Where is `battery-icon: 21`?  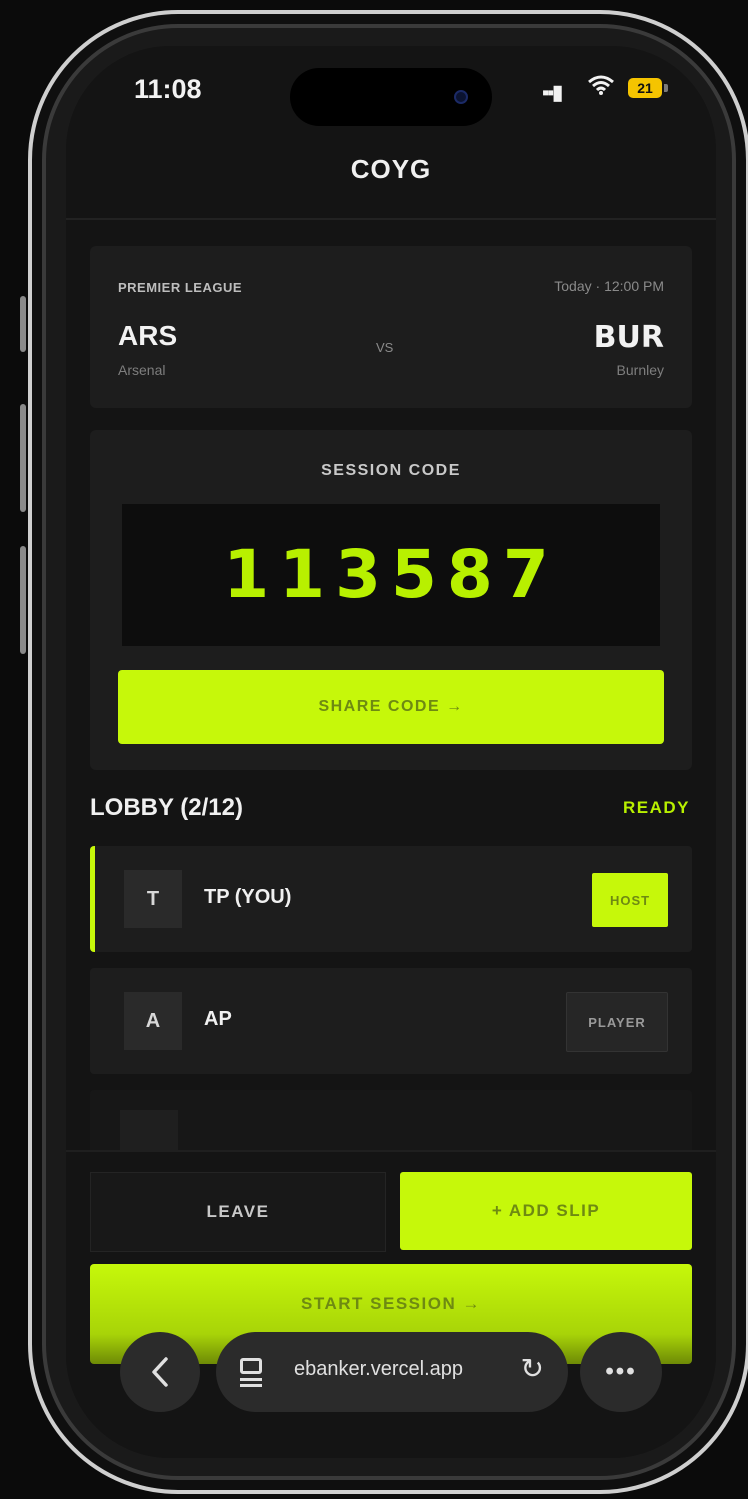 battery-icon: 21 is located at coordinates (645, 88).